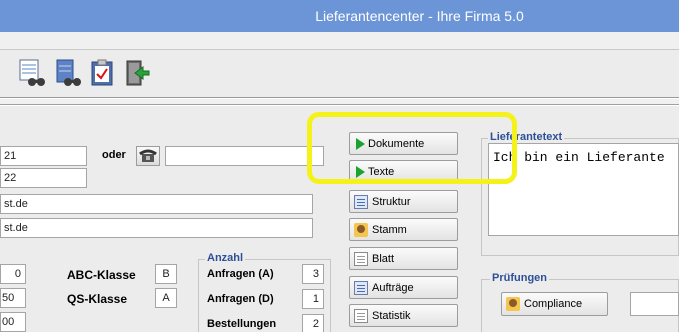 Image resolution: width=679 pixels, height=332 pixels. I want to click on phone-button, so click(148, 156).